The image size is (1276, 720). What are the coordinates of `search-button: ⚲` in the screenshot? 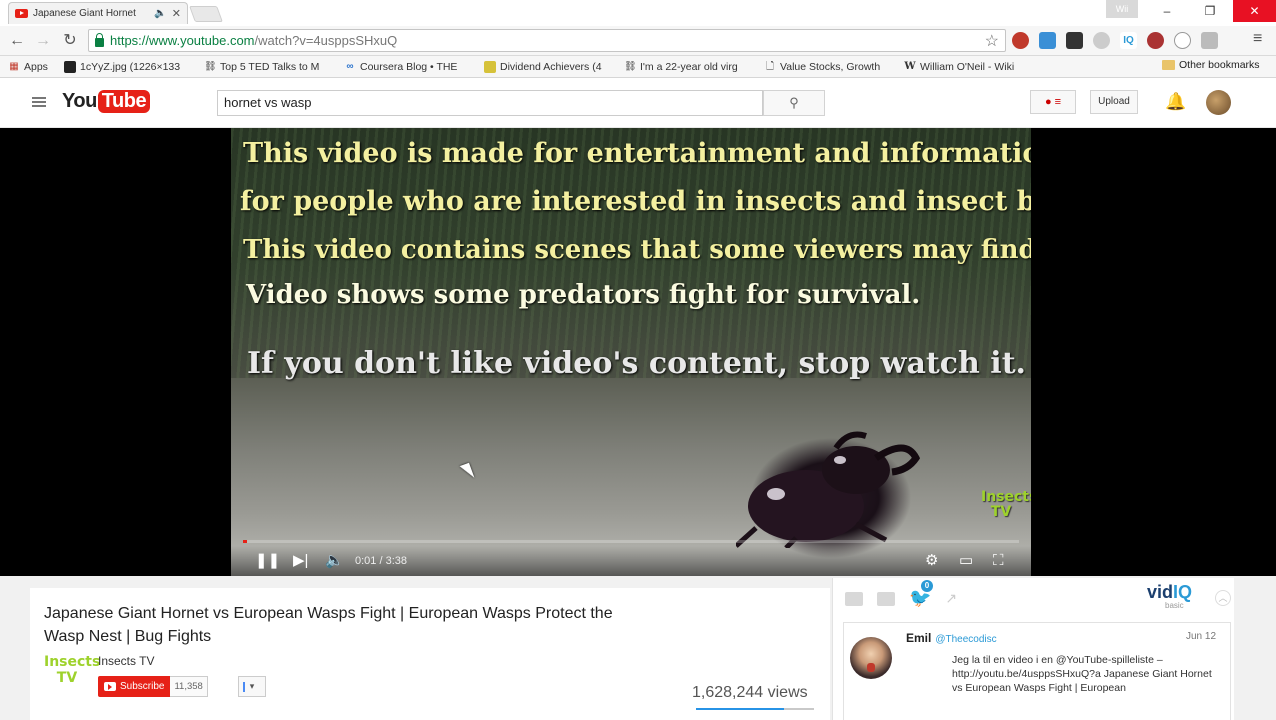 It's located at (794, 103).